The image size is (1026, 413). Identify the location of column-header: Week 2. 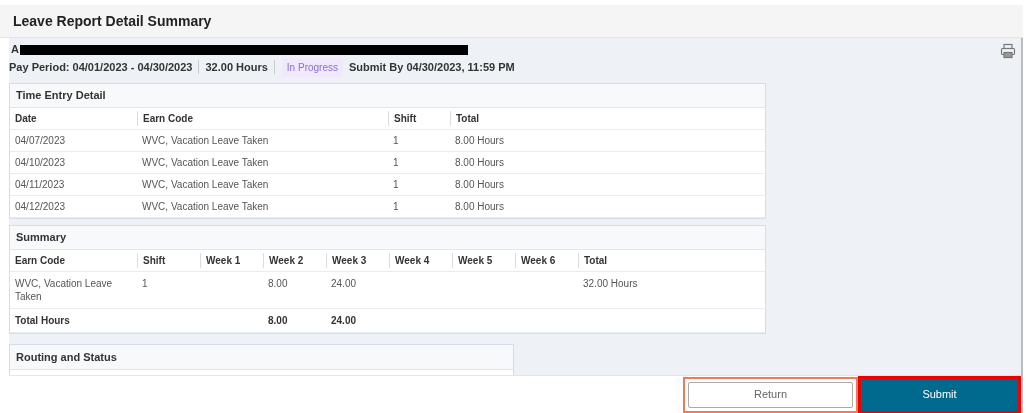
(286, 260).